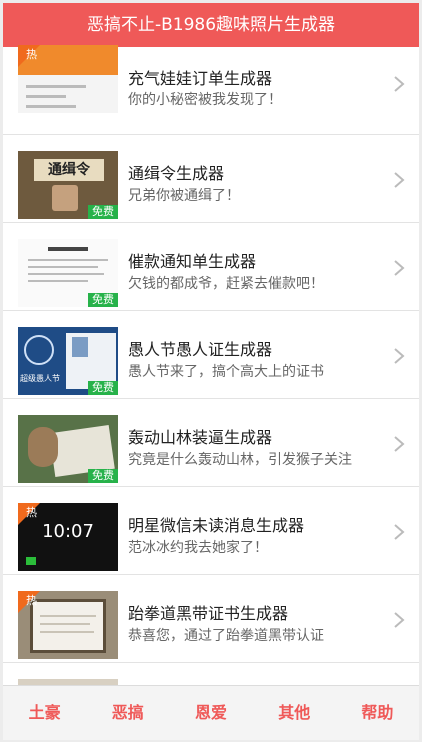 This screenshot has width=422, height=742. Describe the element at coordinates (127, 713) in the screenshot. I see `tab-egao: 恶搞` at that location.